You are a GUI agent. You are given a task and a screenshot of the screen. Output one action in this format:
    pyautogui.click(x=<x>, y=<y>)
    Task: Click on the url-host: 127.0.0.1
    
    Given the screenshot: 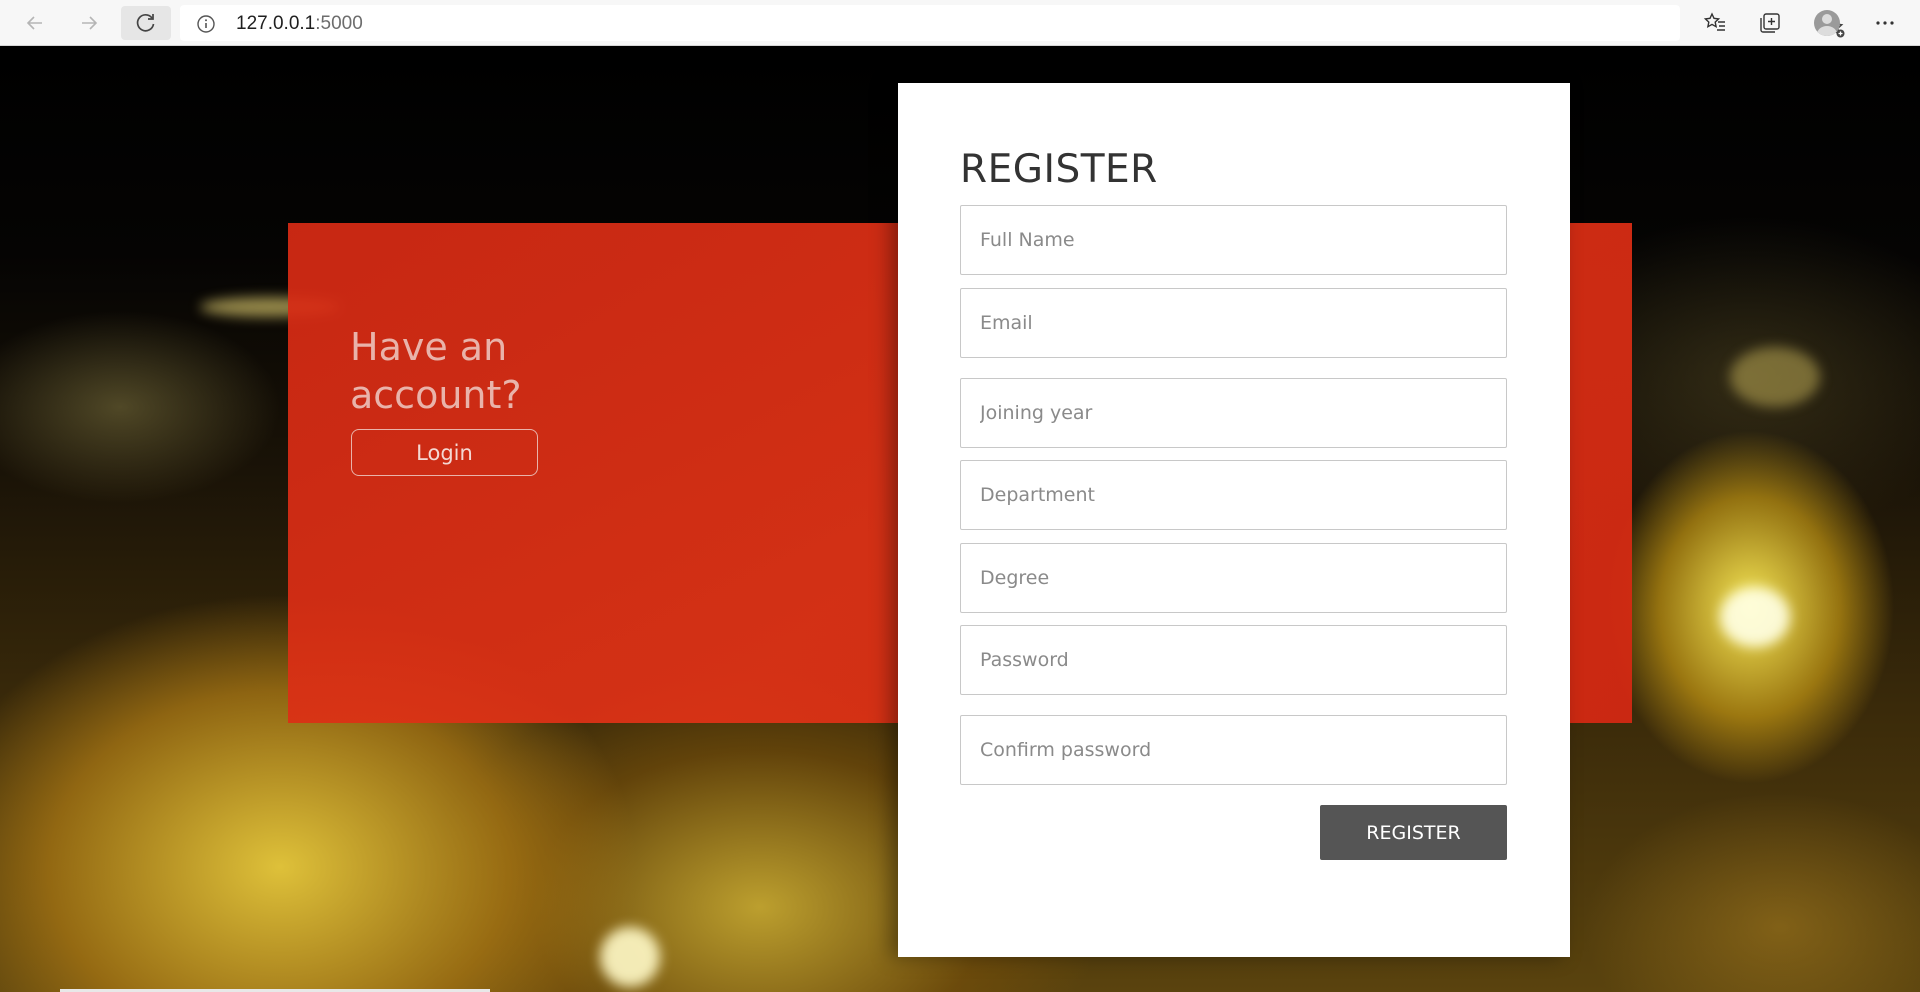 What is the action you would take?
    pyautogui.click(x=276, y=23)
    